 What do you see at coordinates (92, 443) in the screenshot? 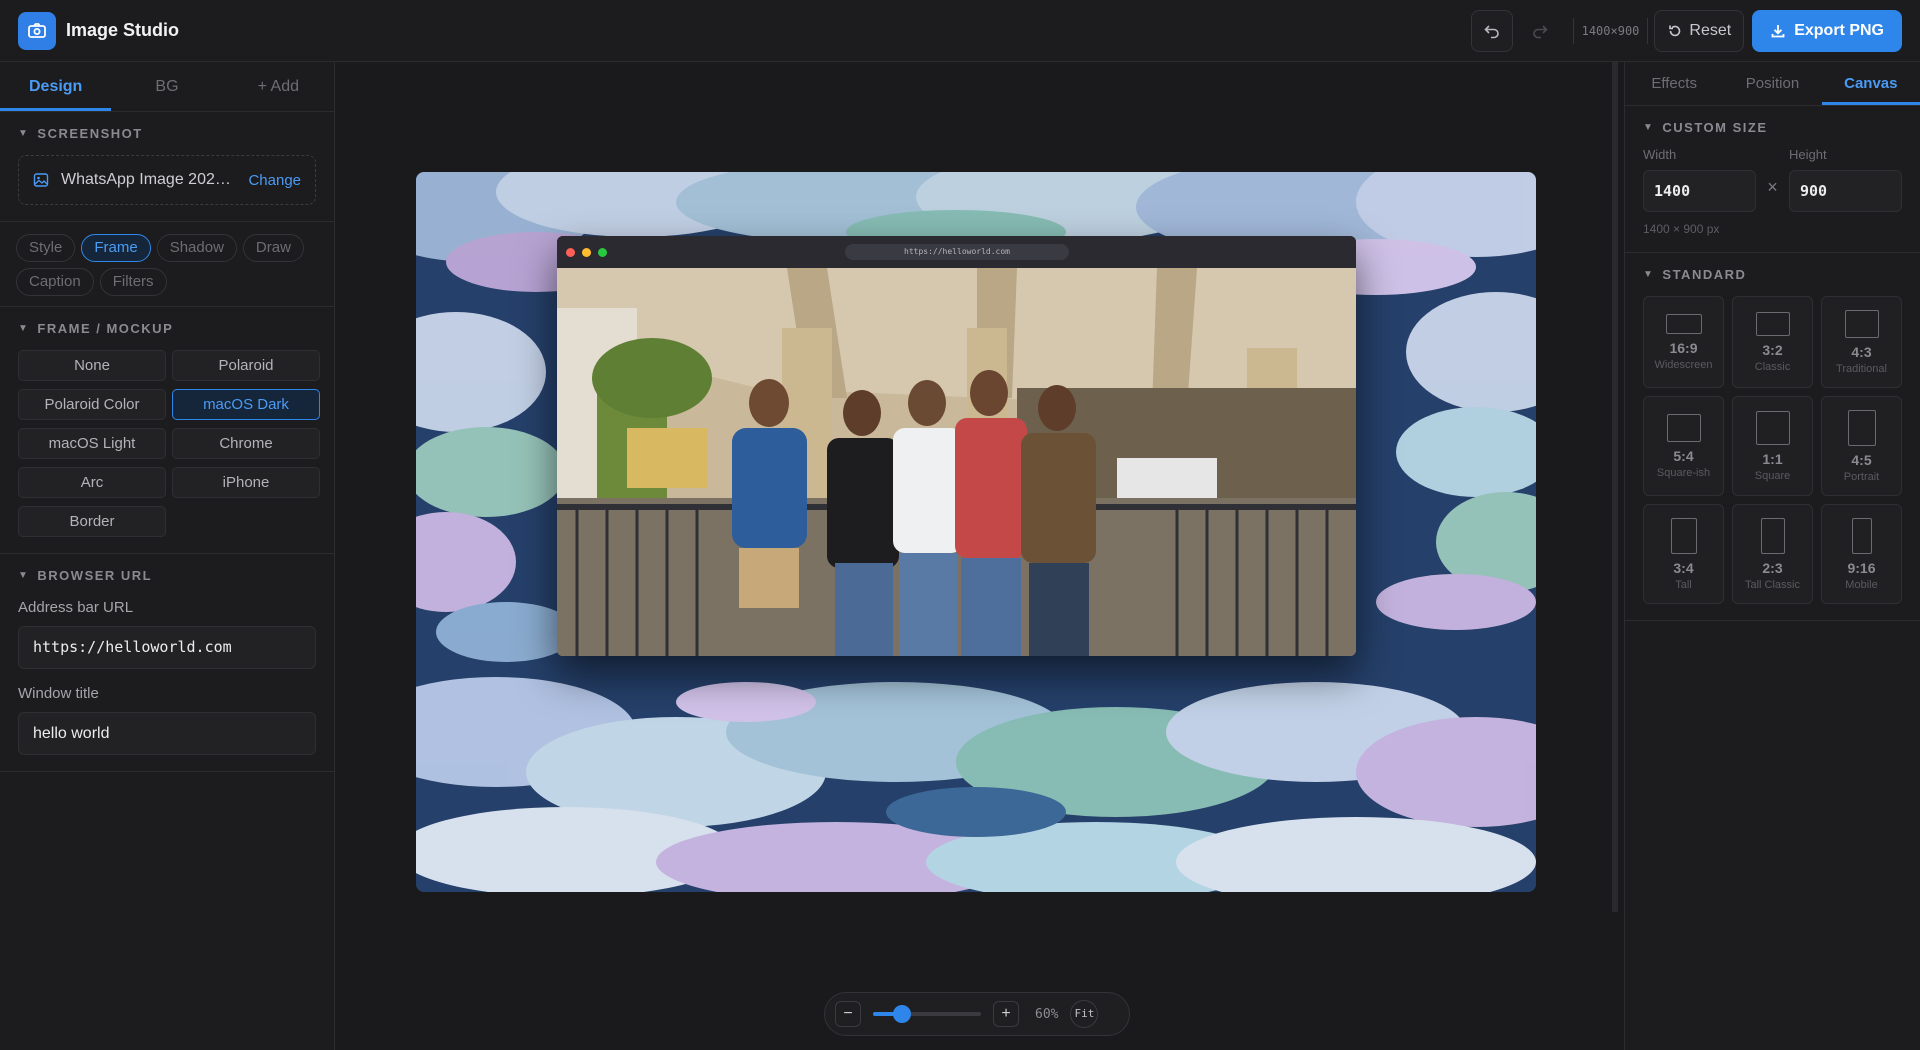
I see `frame-option-macos-light: macOS Light` at bounding box center [92, 443].